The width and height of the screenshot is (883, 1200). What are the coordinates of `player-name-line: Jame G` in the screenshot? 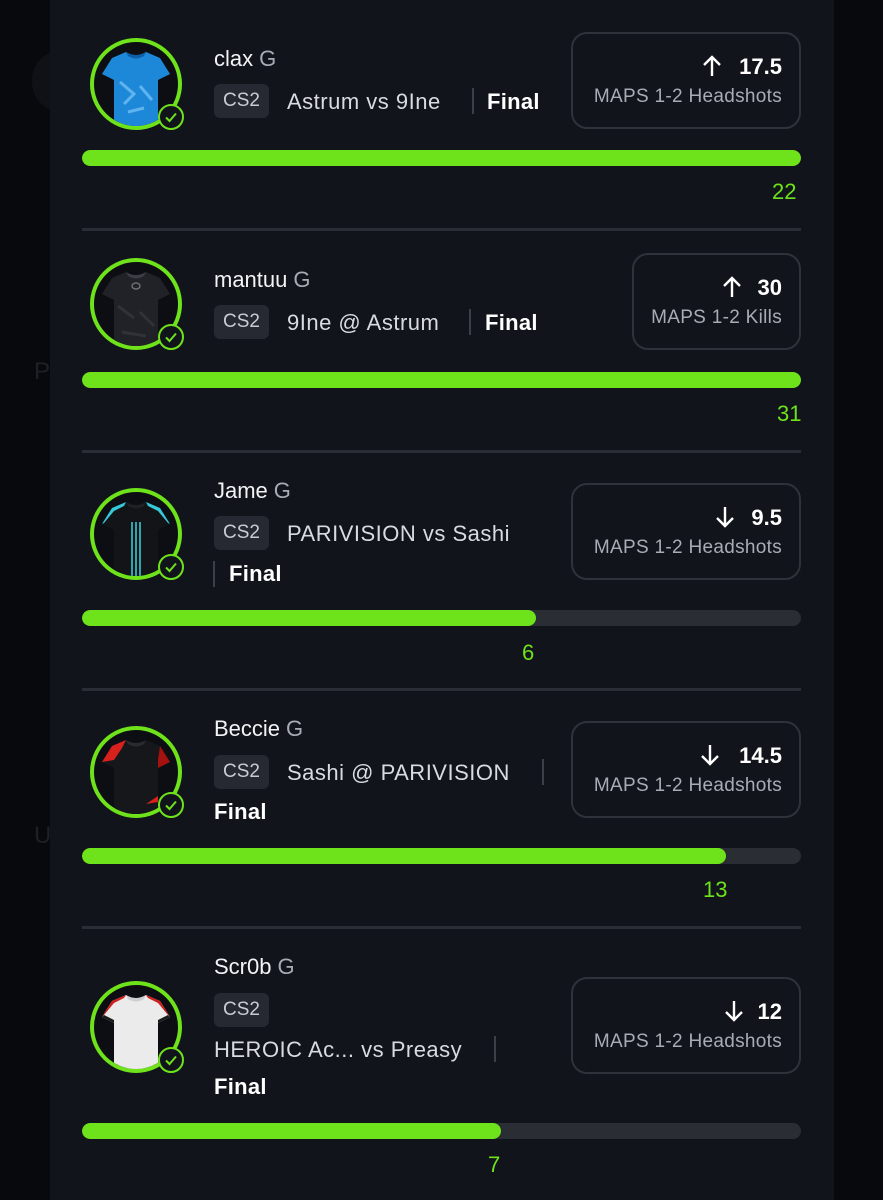 It's located at (252, 491).